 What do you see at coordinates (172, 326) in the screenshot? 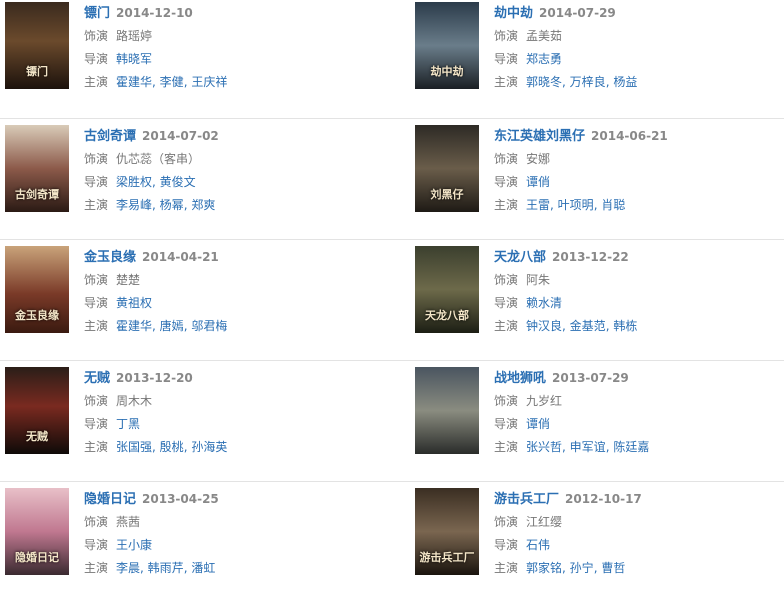
I see `cast-member-link: 唐嫣` at bounding box center [172, 326].